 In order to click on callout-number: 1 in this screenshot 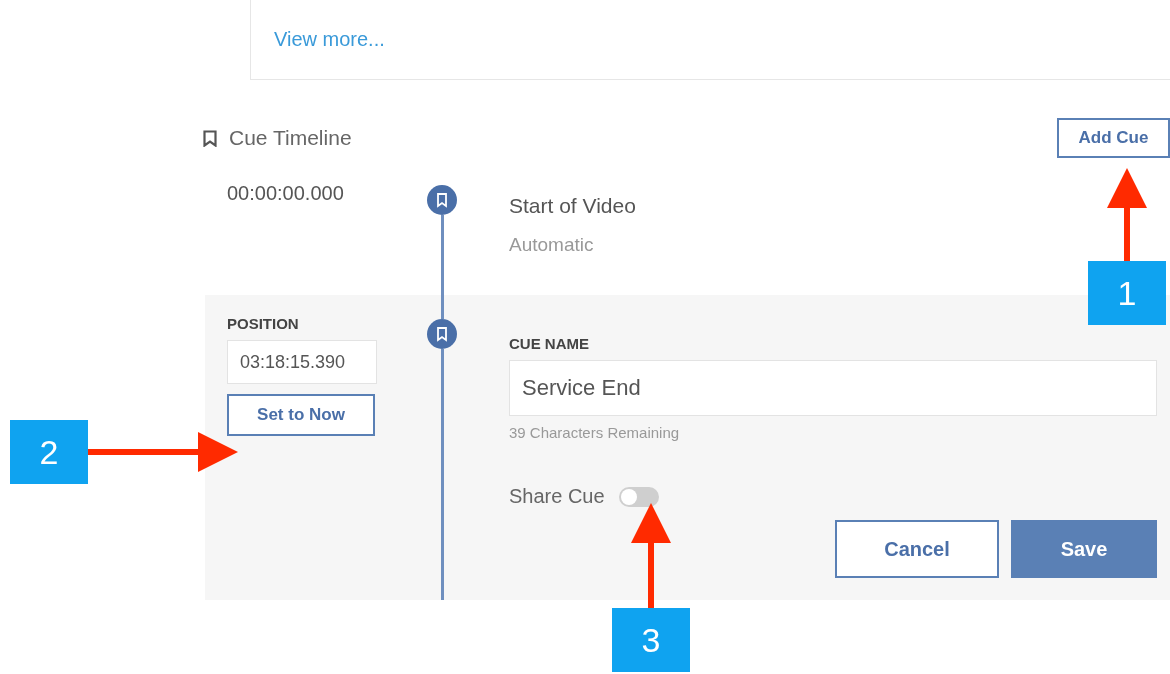, I will do `click(1127, 293)`.